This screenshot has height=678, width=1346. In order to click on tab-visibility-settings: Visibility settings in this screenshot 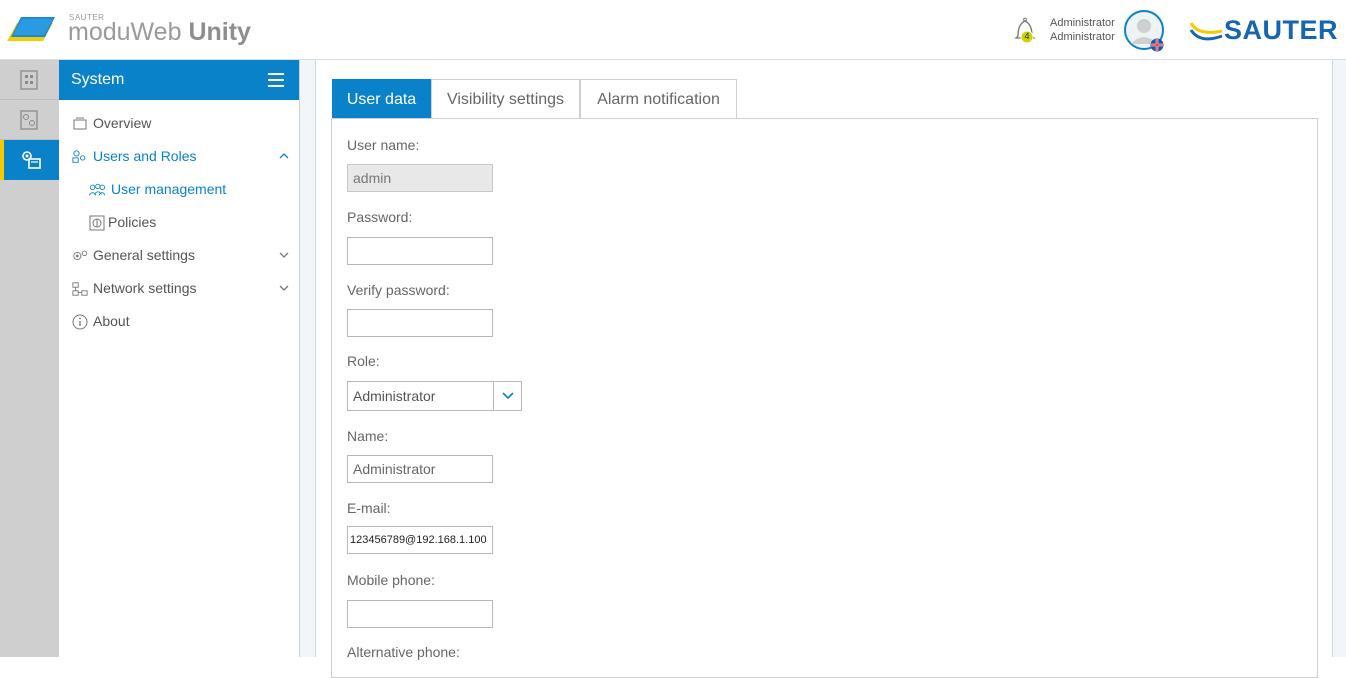, I will do `click(505, 99)`.